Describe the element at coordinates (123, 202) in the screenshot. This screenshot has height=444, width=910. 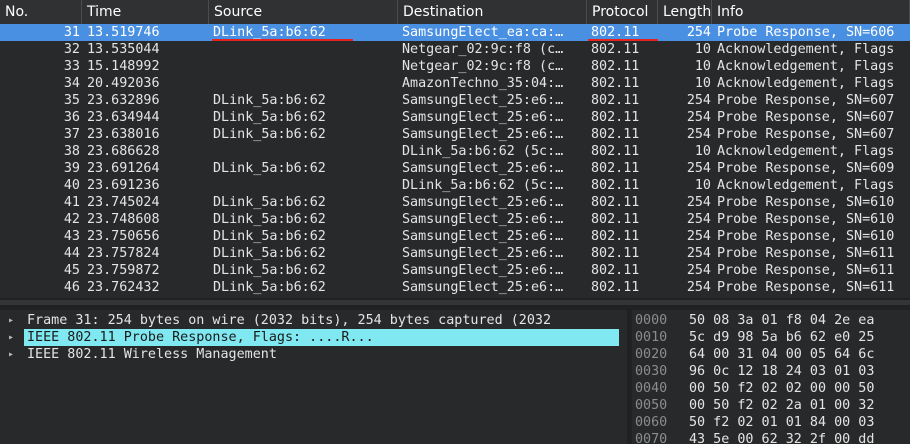
I see `packet-time: 23.745024` at that location.